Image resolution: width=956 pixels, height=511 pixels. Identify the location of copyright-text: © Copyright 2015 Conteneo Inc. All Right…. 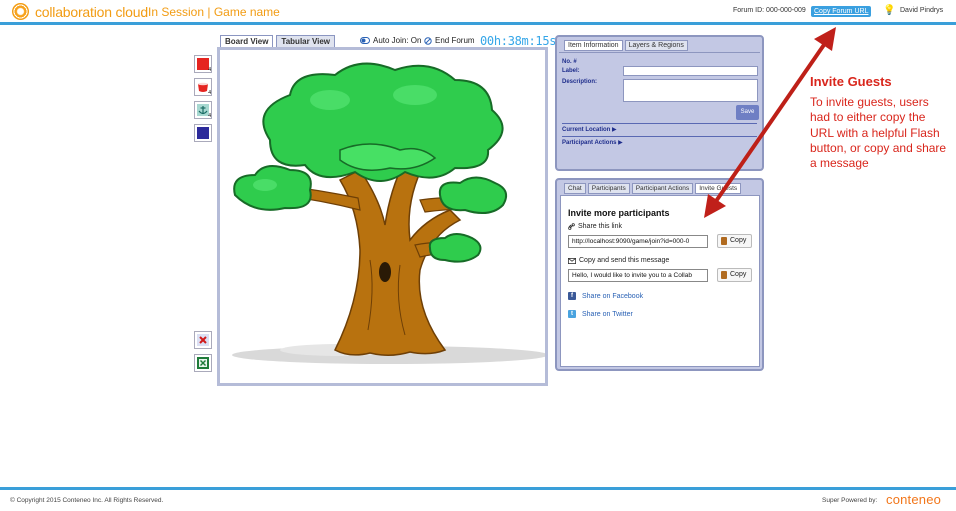
(87, 500).